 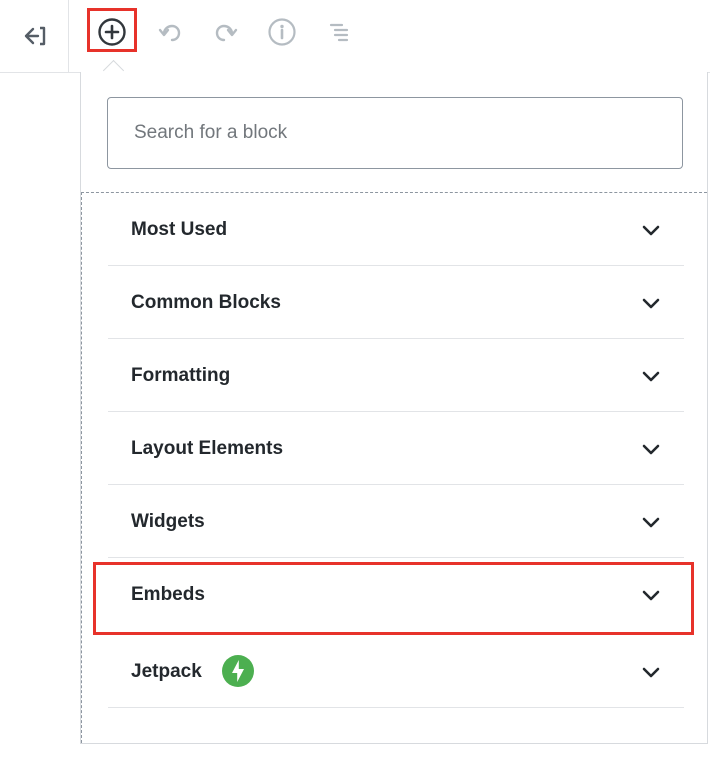 What do you see at coordinates (396, 229) in the screenshot?
I see `panel-most-used: Most Used` at bounding box center [396, 229].